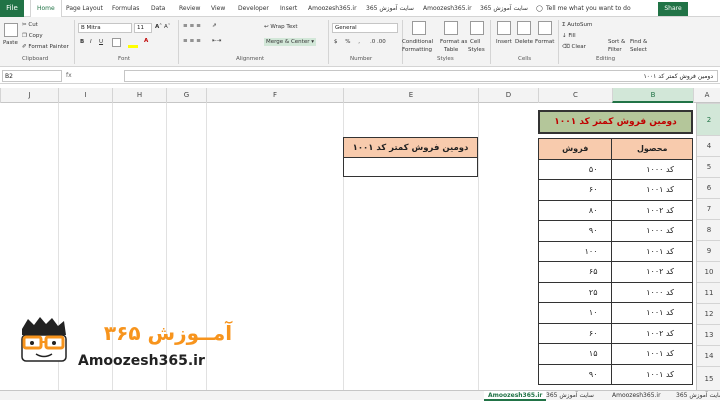 Image resolution: width=720 pixels, height=401 pixels. Describe the element at coordinates (348, 42) in the screenshot. I see `number-format-icons: $ % ,` at that location.